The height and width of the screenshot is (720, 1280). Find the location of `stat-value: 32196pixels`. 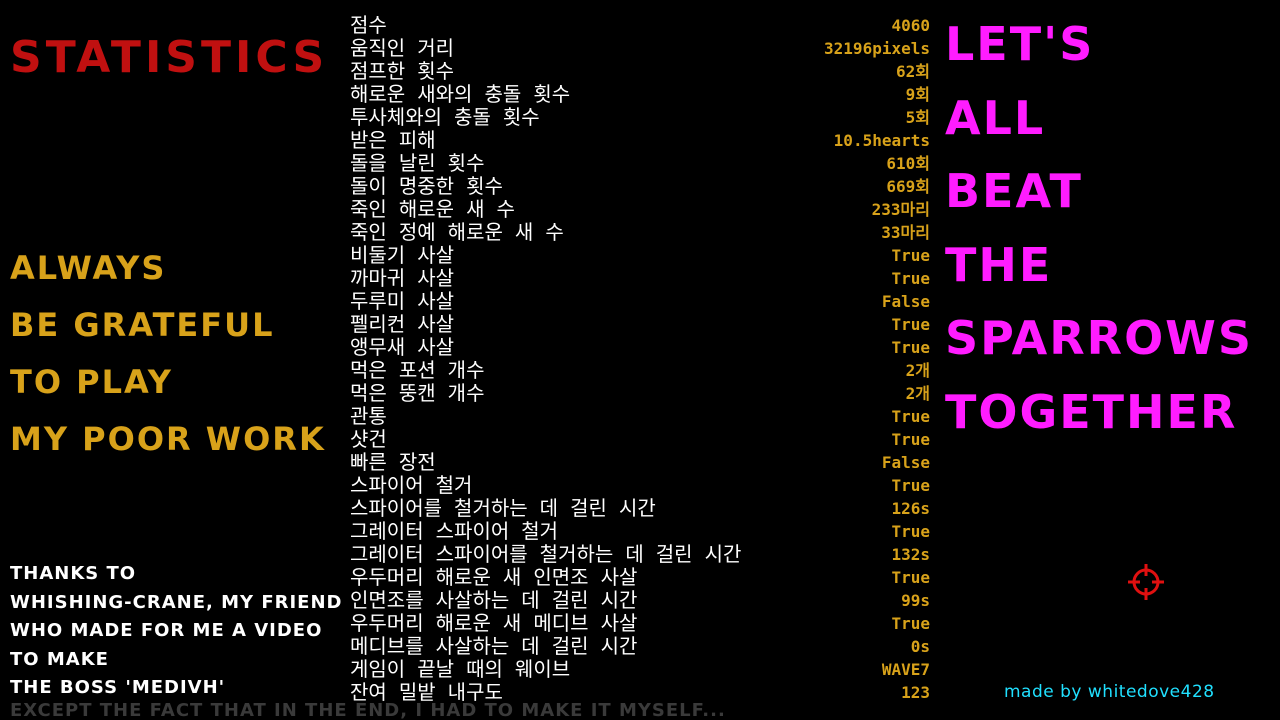

stat-value: 32196pixels is located at coordinates (877, 48).